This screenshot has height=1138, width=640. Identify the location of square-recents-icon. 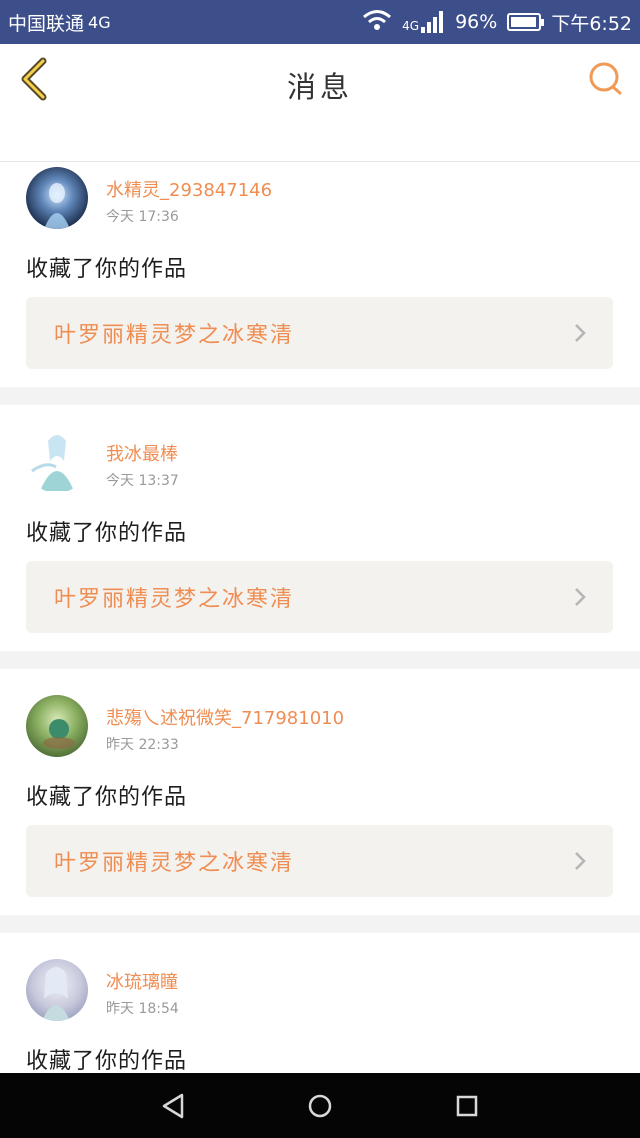
(466, 1105).